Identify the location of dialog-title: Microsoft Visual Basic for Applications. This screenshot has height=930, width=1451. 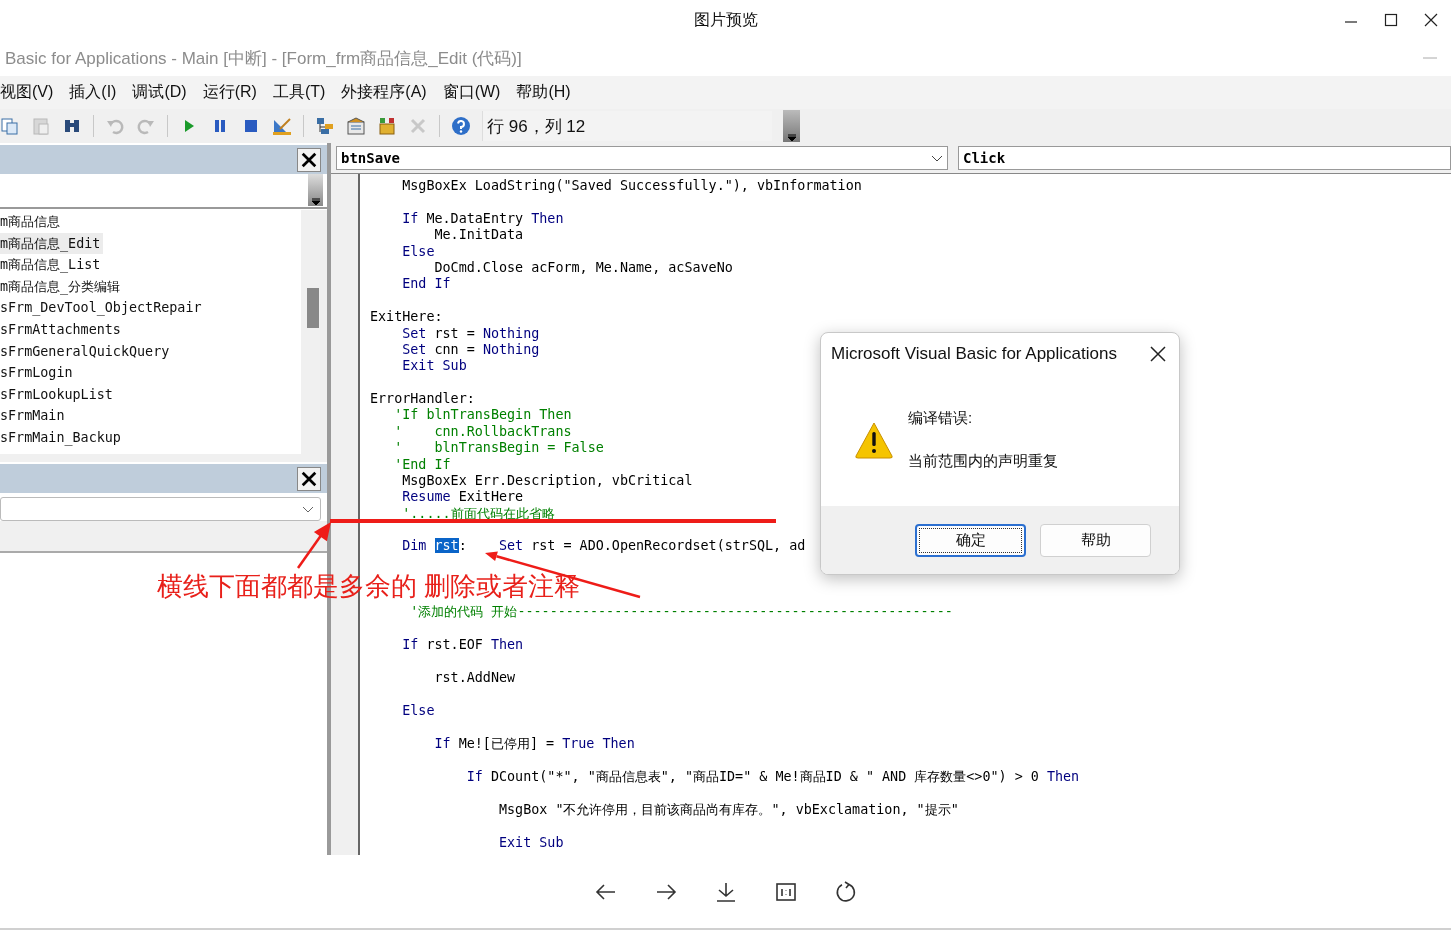
(974, 354).